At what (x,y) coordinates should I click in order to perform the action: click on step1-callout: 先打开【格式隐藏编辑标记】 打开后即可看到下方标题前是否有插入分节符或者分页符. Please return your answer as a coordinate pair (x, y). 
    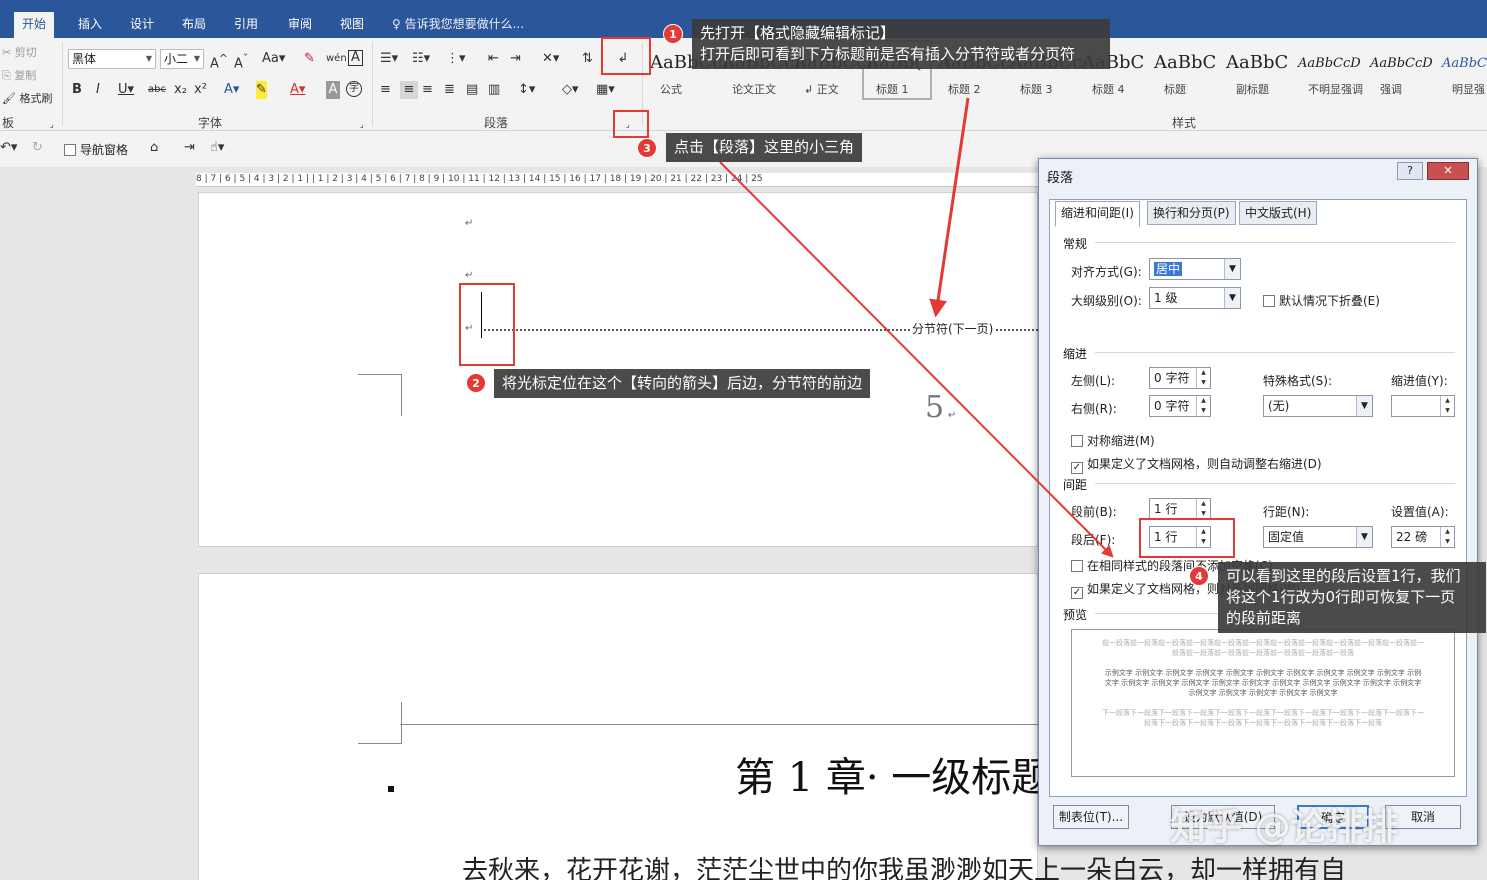
    Looking at the image, I should click on (901, 44).